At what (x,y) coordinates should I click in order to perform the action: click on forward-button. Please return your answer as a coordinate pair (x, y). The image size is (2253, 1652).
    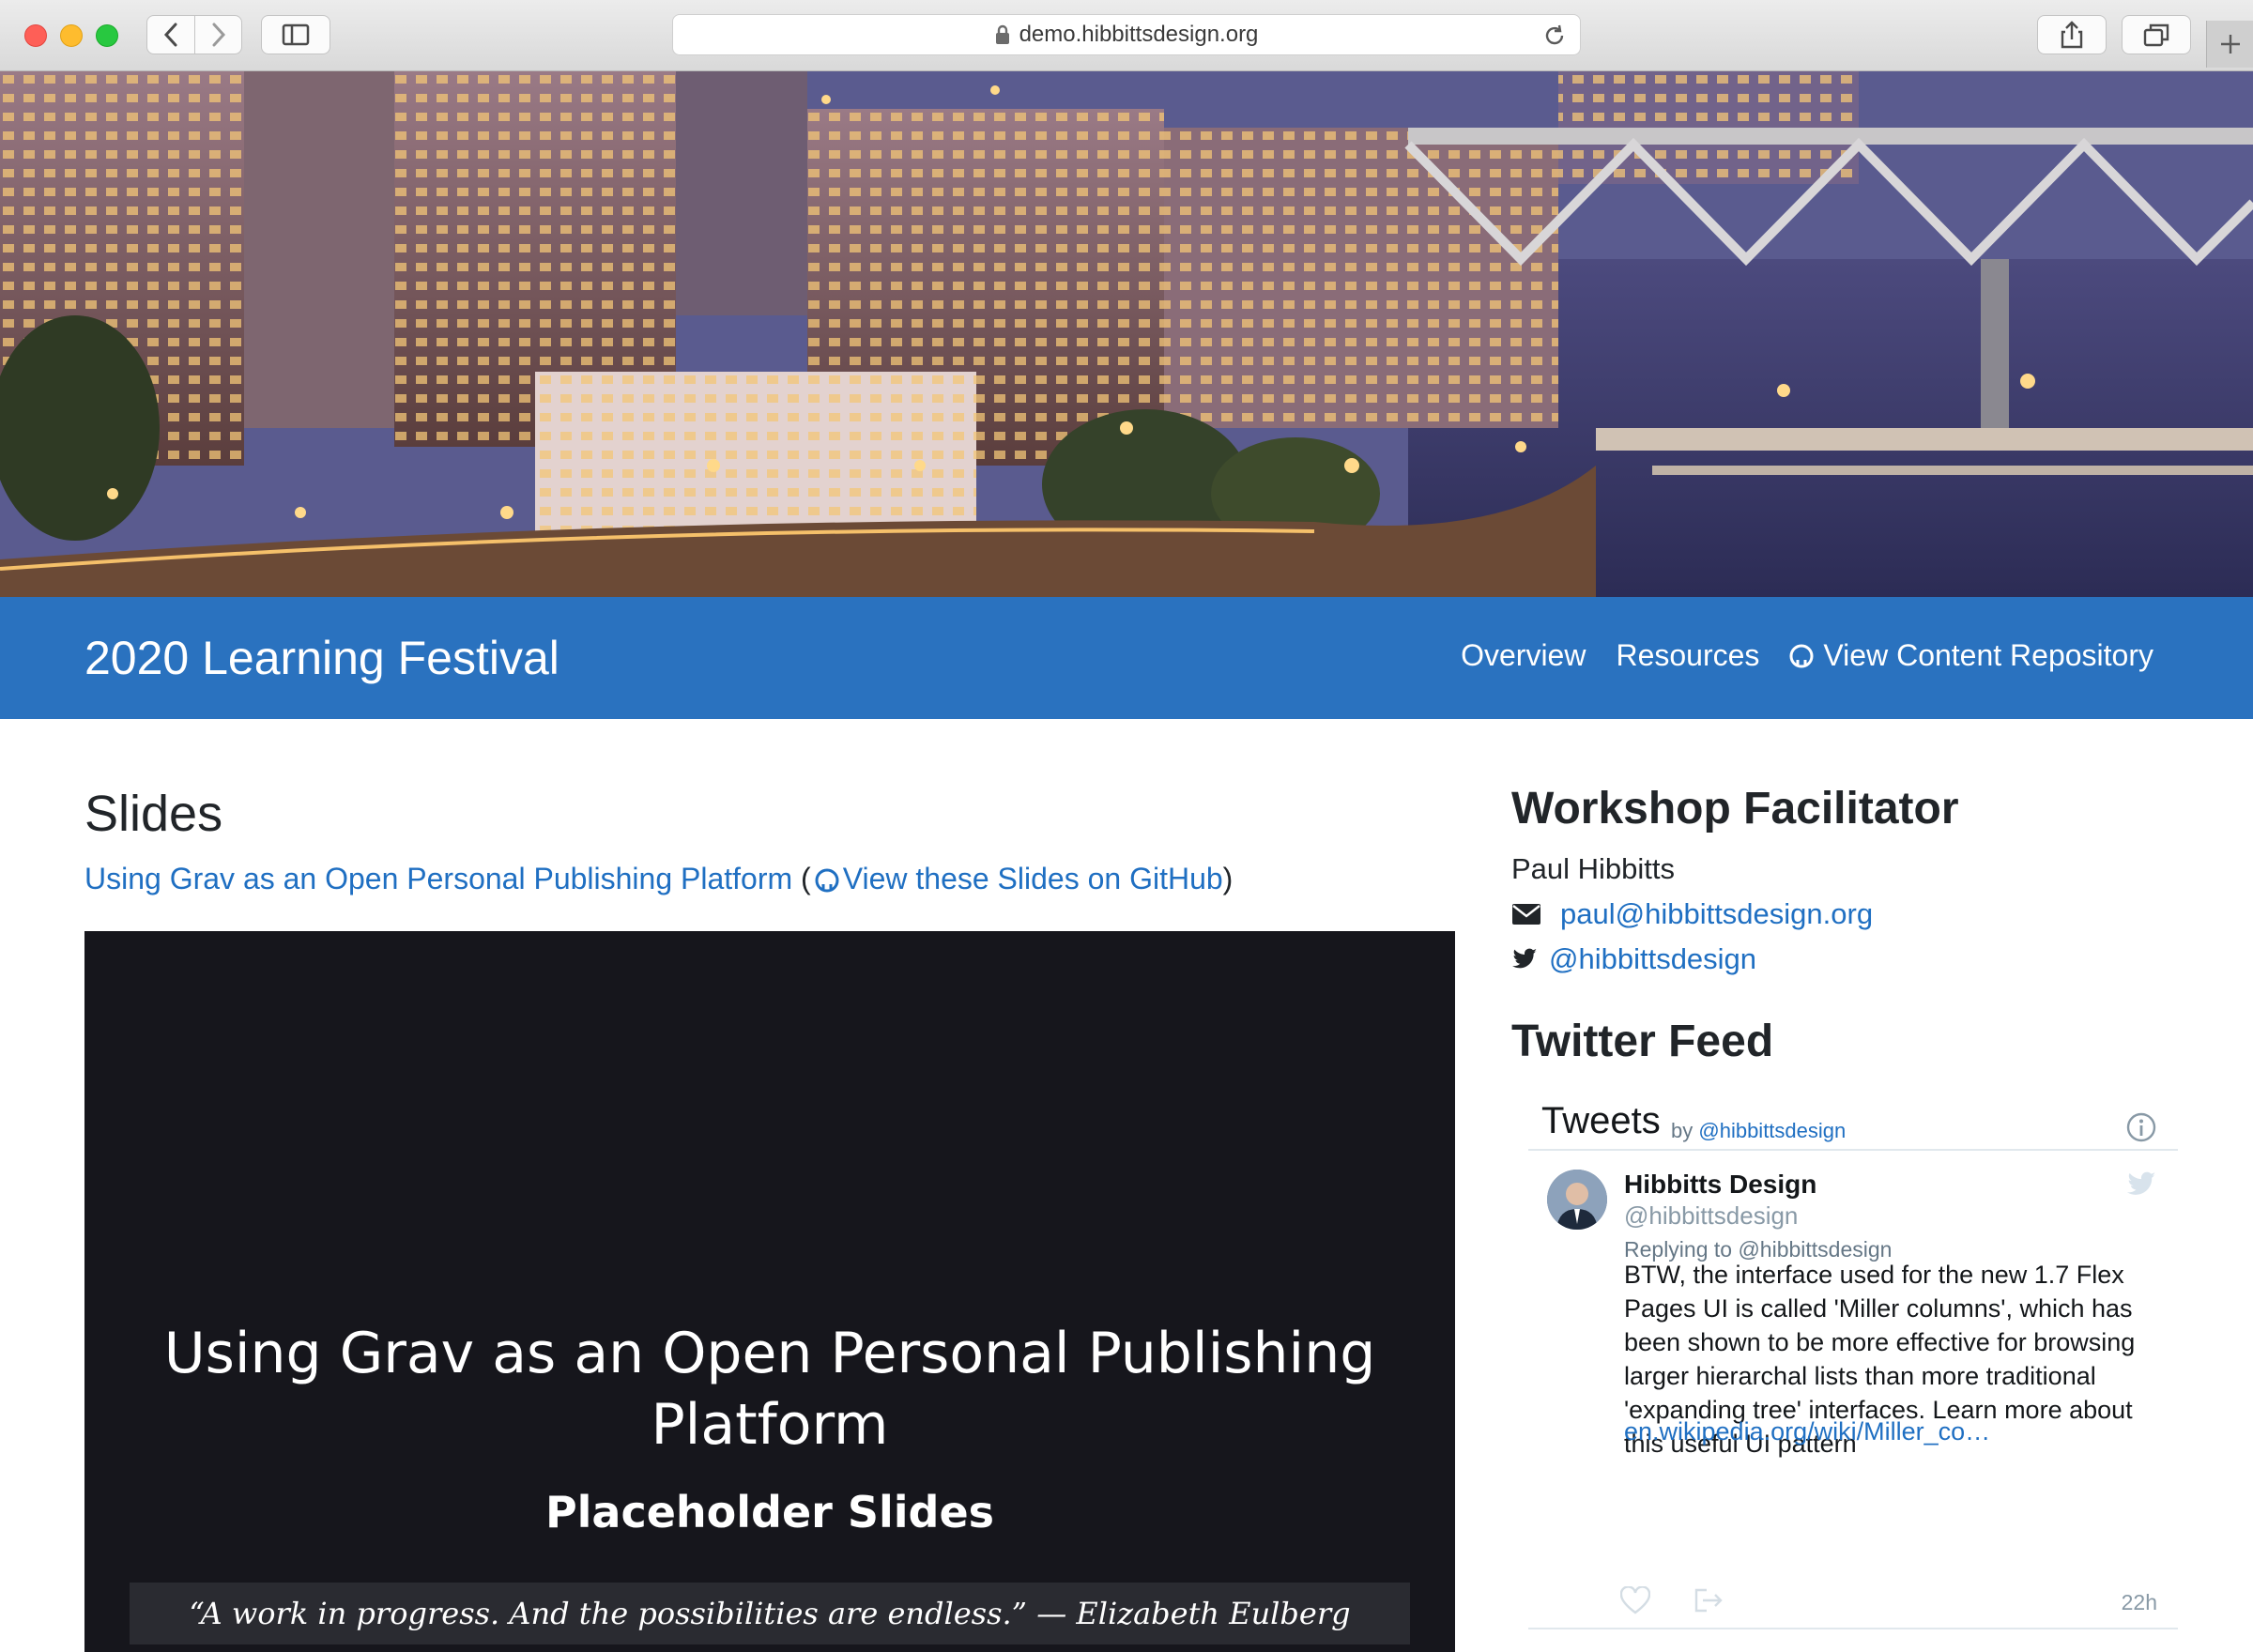
    Looking at the image, I should click on (217, 35).